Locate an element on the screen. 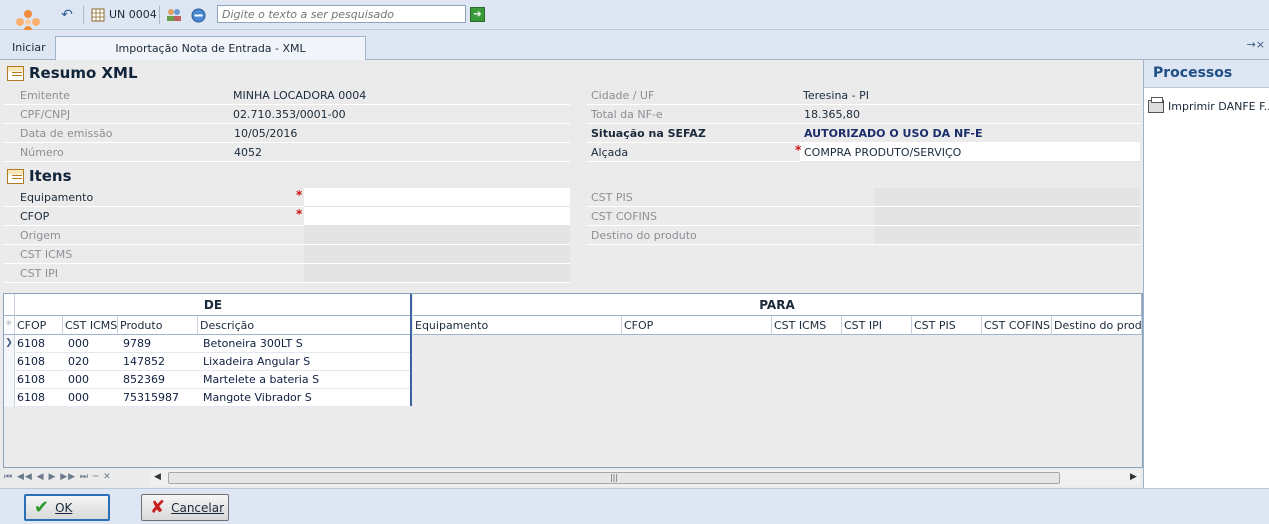 The image size is (1269, 524). scroll-left-icon: ◀ is located at coordinates (157, 477).